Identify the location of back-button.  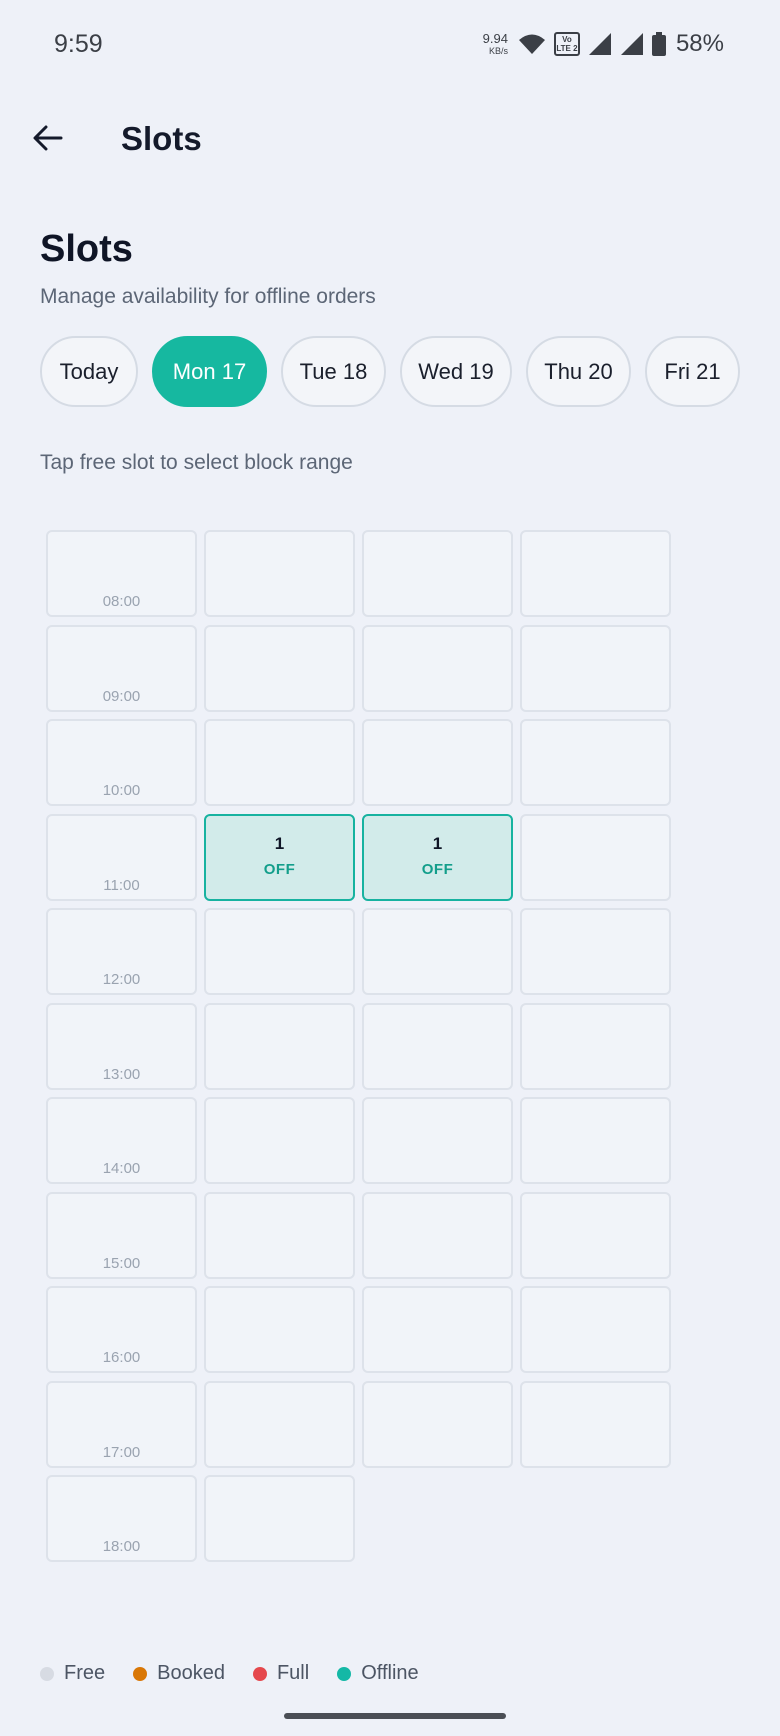
(48, 138).